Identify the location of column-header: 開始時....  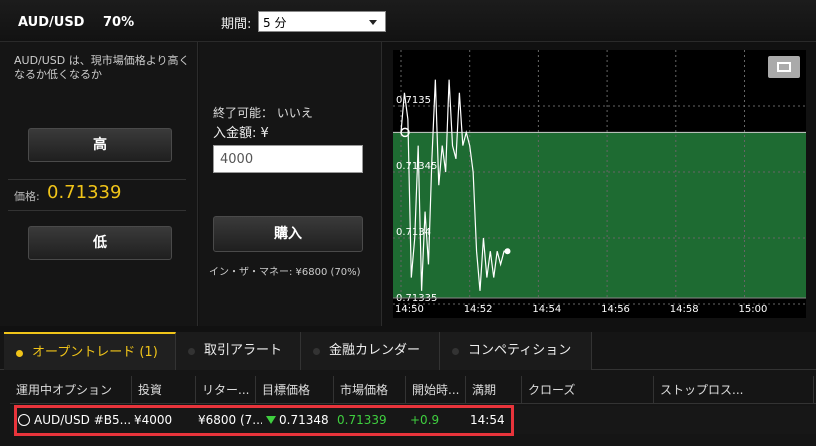
(436, 390).